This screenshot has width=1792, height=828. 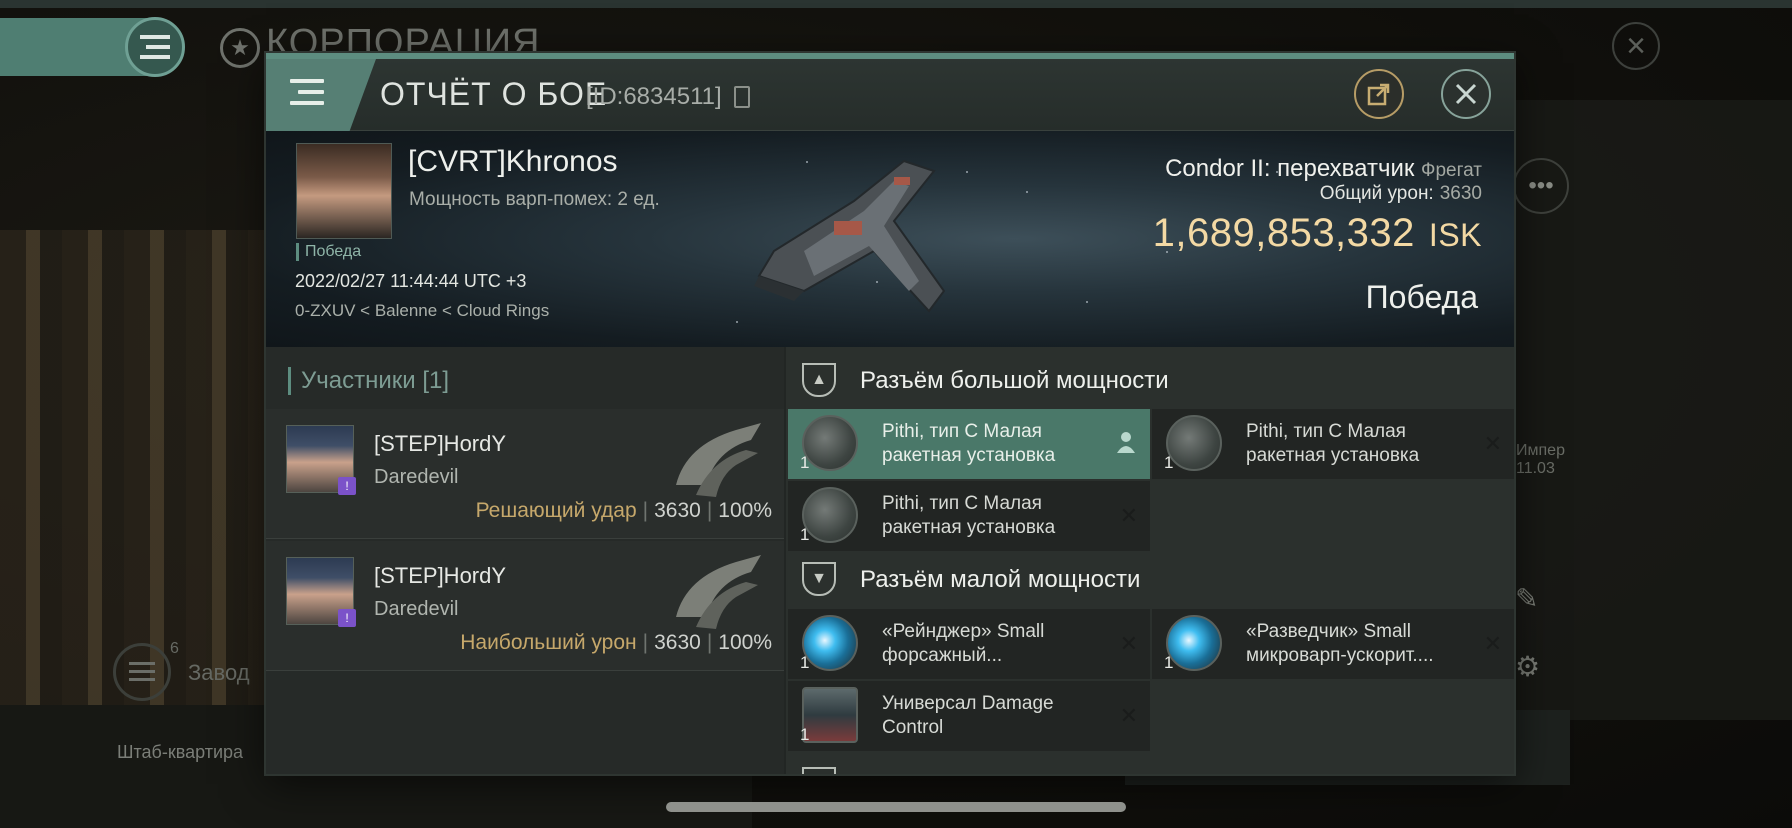 I want to click on low-slot-title: Разъём малой мощности, so click(x=1000, y=579).